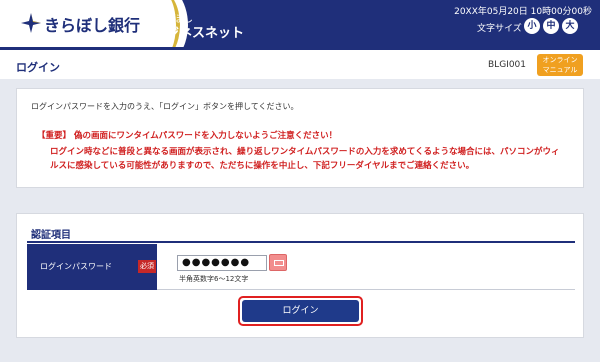 This screenshot has width=600, height=362. Describe the element at coordinates (92, 25) in the screenshot. I see `bank-name: きらぼし銀行` at that location.